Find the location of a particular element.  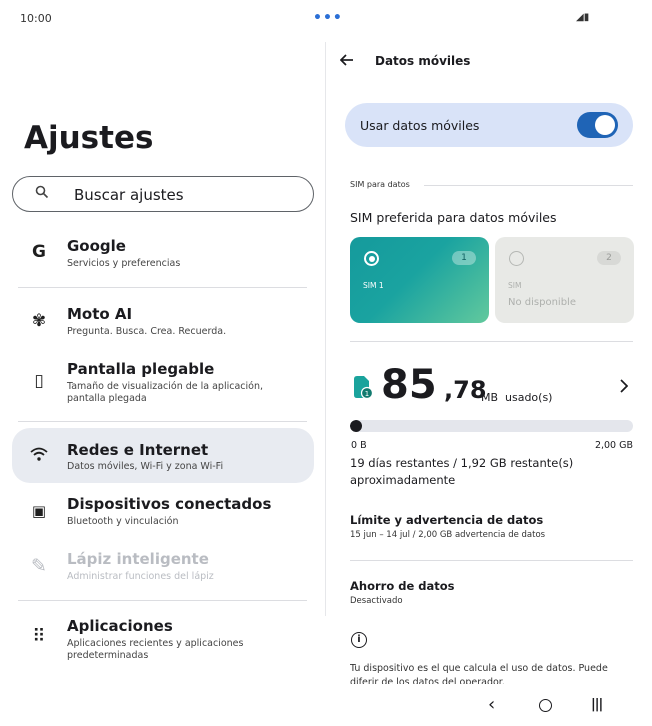

use-mobile-data-toggle is located at coordinates (597, 125).